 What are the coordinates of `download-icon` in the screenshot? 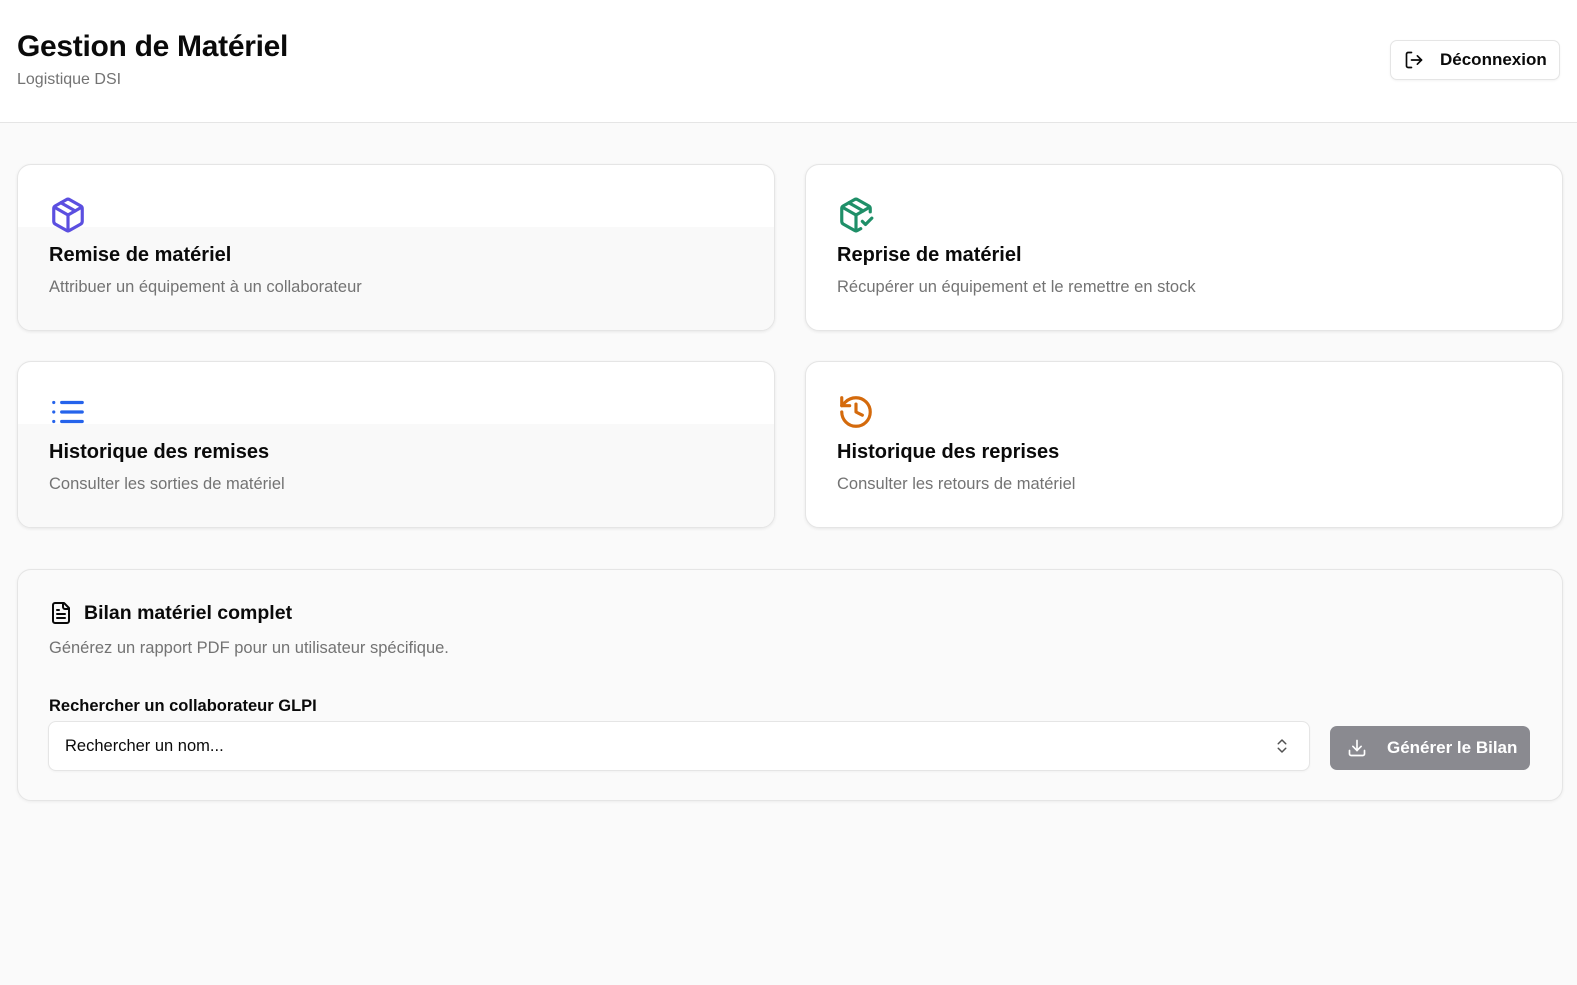 It's located at (1357, 748).